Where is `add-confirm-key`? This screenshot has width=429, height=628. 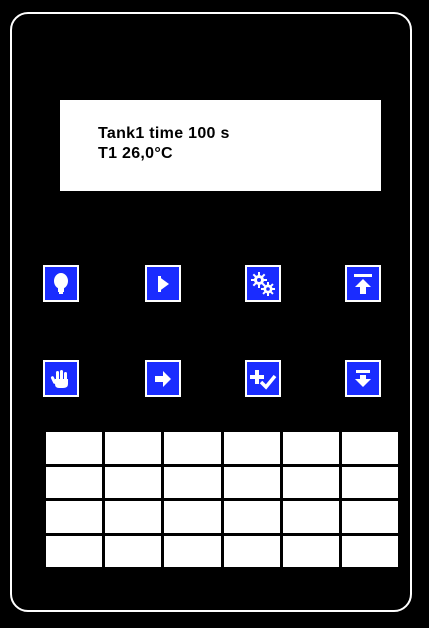 add-confirm-key is located at coordinates (263, 378).